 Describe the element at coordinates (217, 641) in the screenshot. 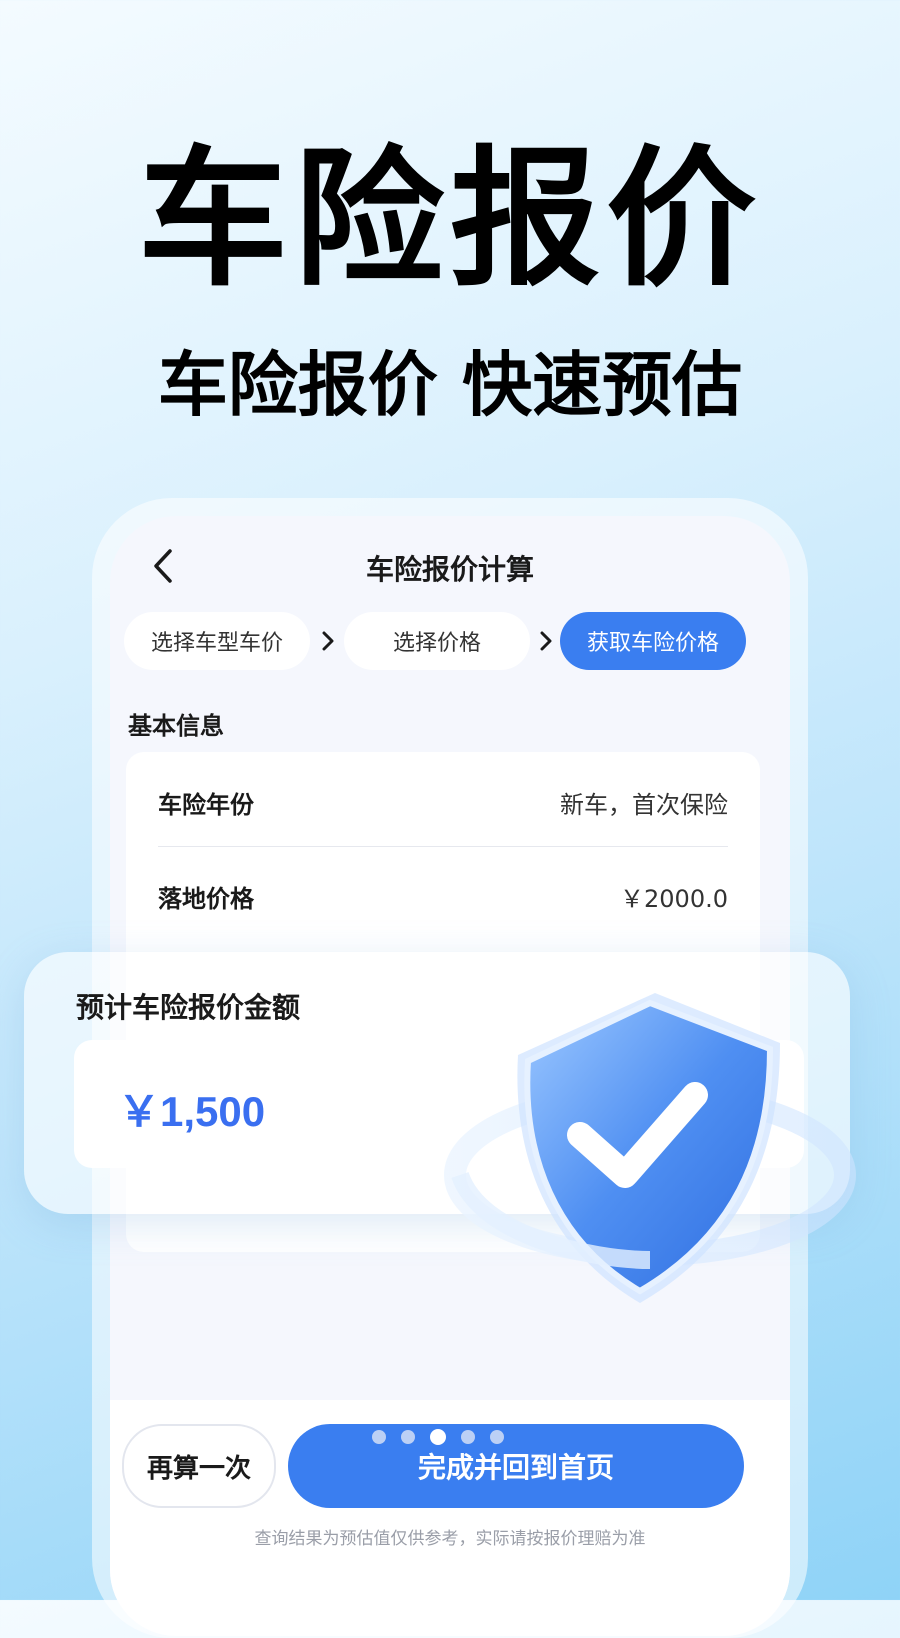

I see `step-select-model: 选择车型车价` at that location.